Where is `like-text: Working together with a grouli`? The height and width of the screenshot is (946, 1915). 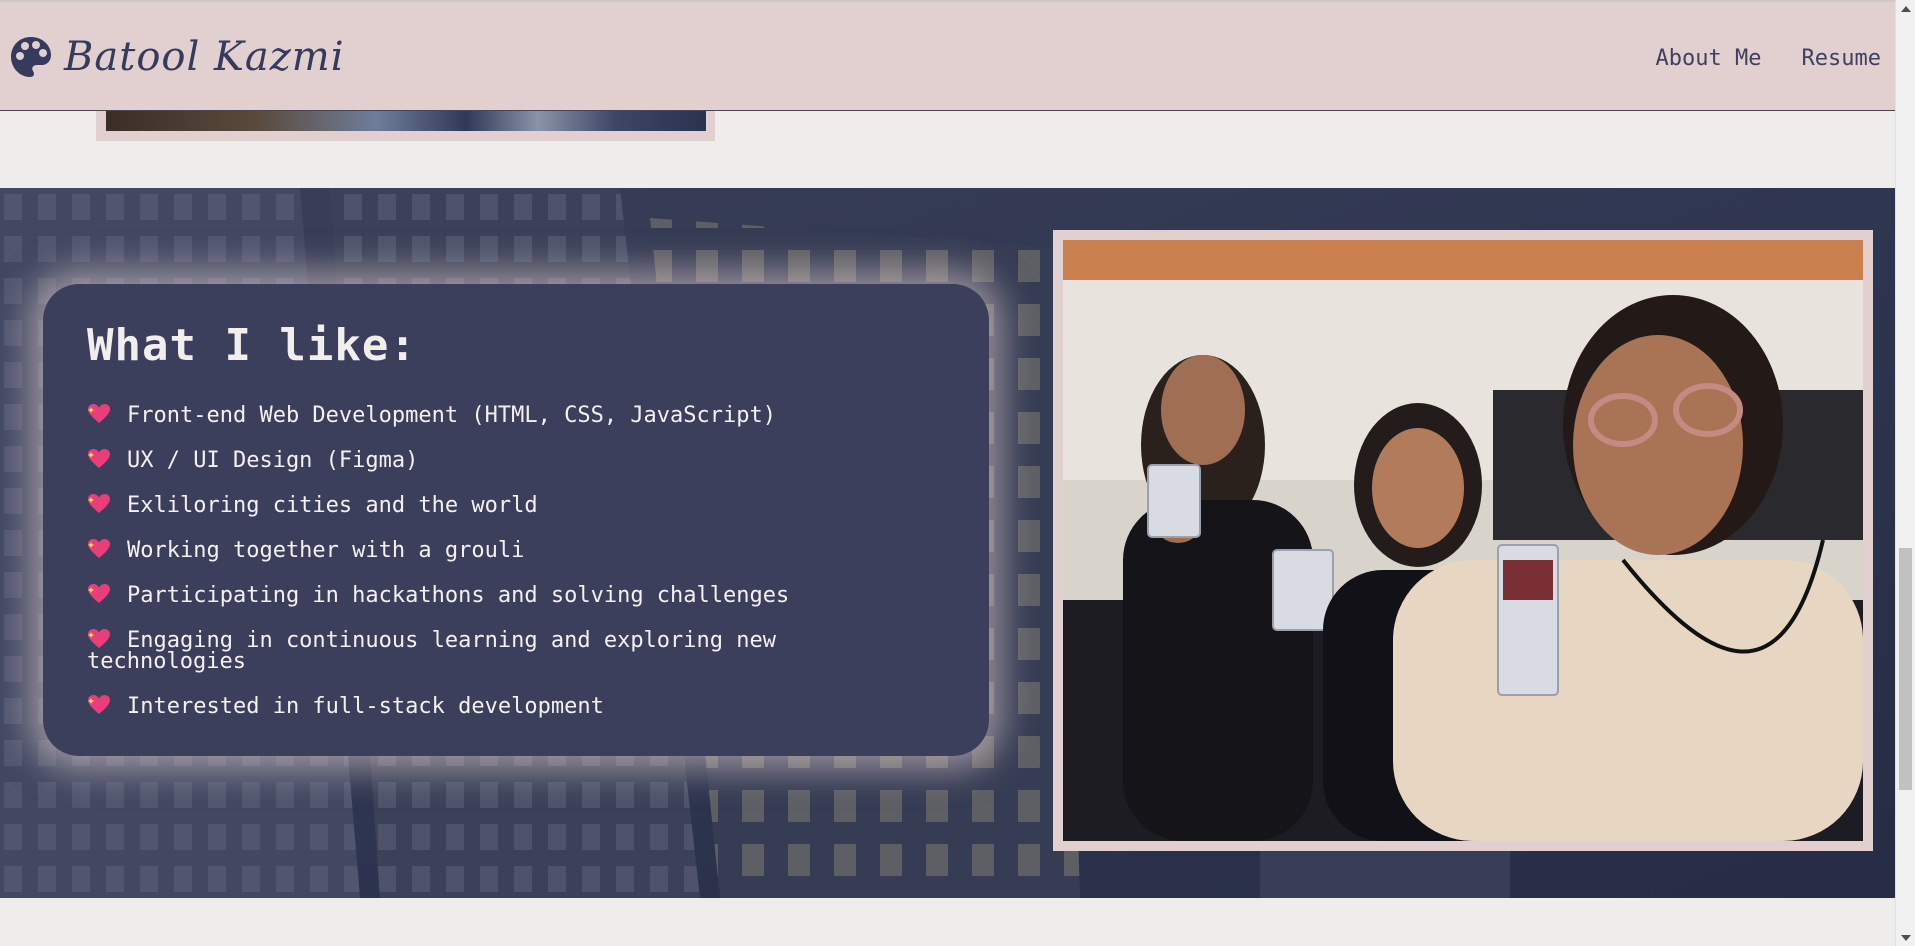
like-text: Working together with a grouli is located at coordinates (326, 550).